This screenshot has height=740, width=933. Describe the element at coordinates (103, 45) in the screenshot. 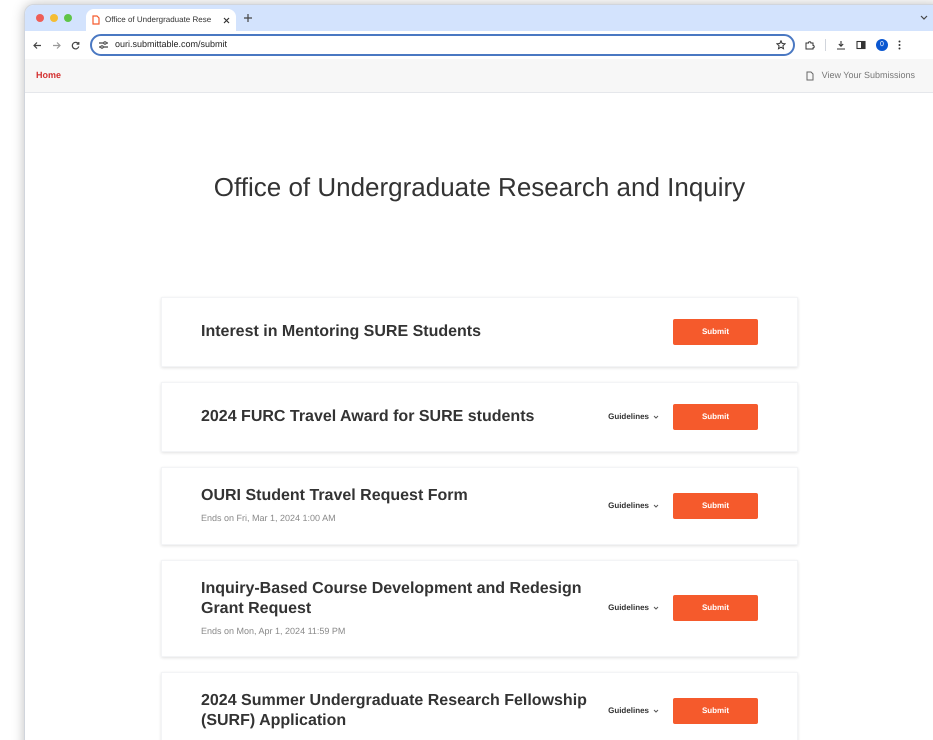

I see `site-settings-icon` at that location.